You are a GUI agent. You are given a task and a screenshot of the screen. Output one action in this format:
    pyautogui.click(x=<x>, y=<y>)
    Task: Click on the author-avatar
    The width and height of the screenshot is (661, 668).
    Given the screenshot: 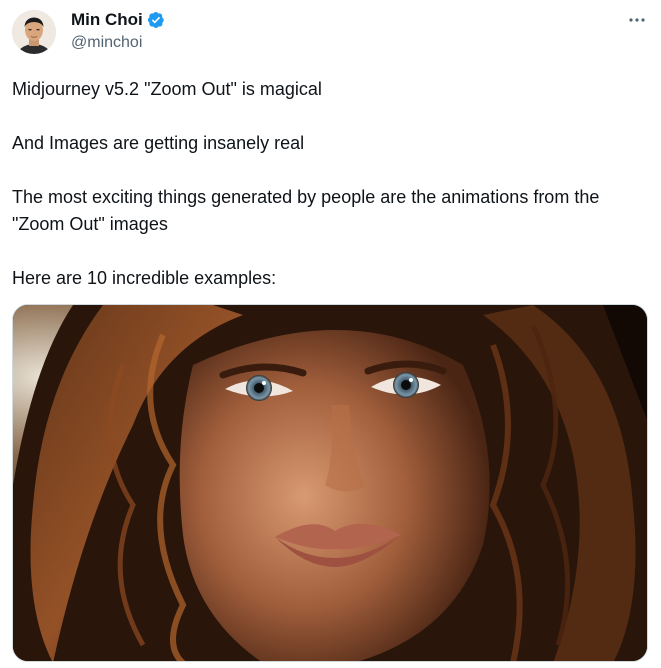 What is the action you would take?
    pyautogui.click(x=34, y=32)
    